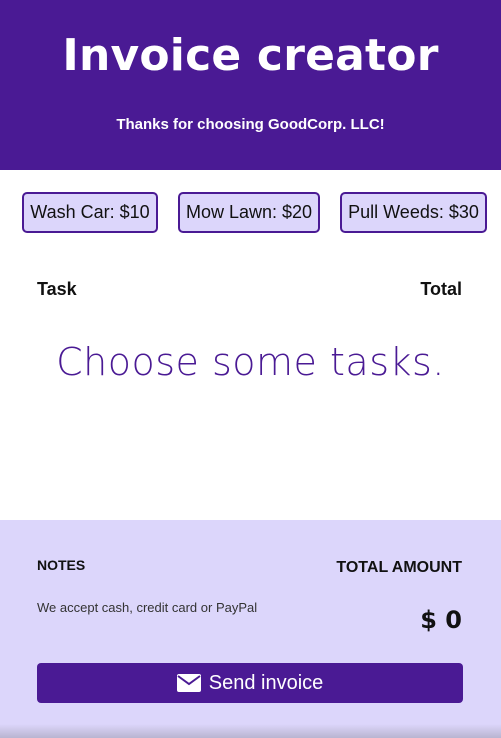 The width and height of the screenshot is (501, 738). I want to click on send-invoice-button: Send invoice, so click(250, 683).